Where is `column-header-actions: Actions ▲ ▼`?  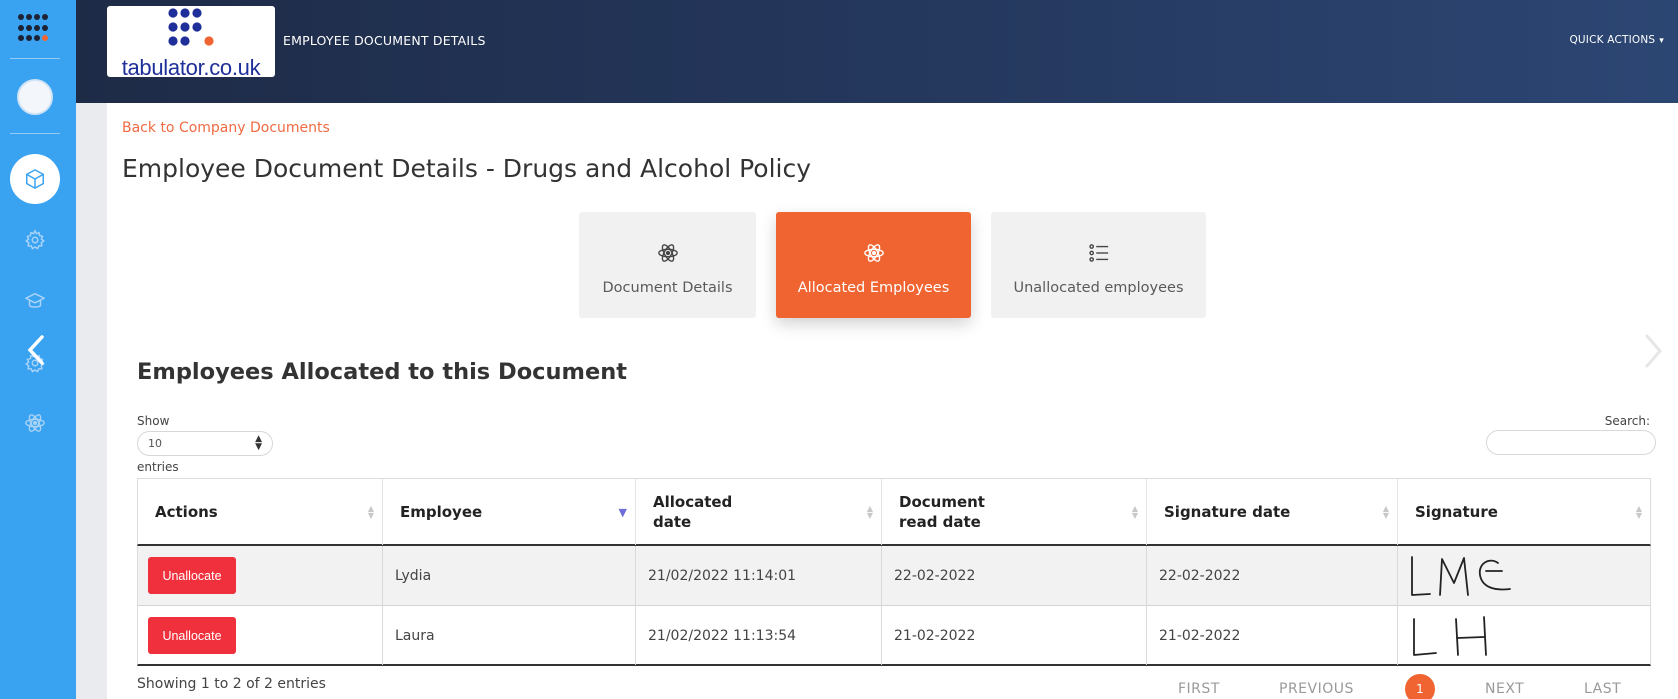 column-header-actions: Actions ▲ ▼ is located at coordinates (260, 512).